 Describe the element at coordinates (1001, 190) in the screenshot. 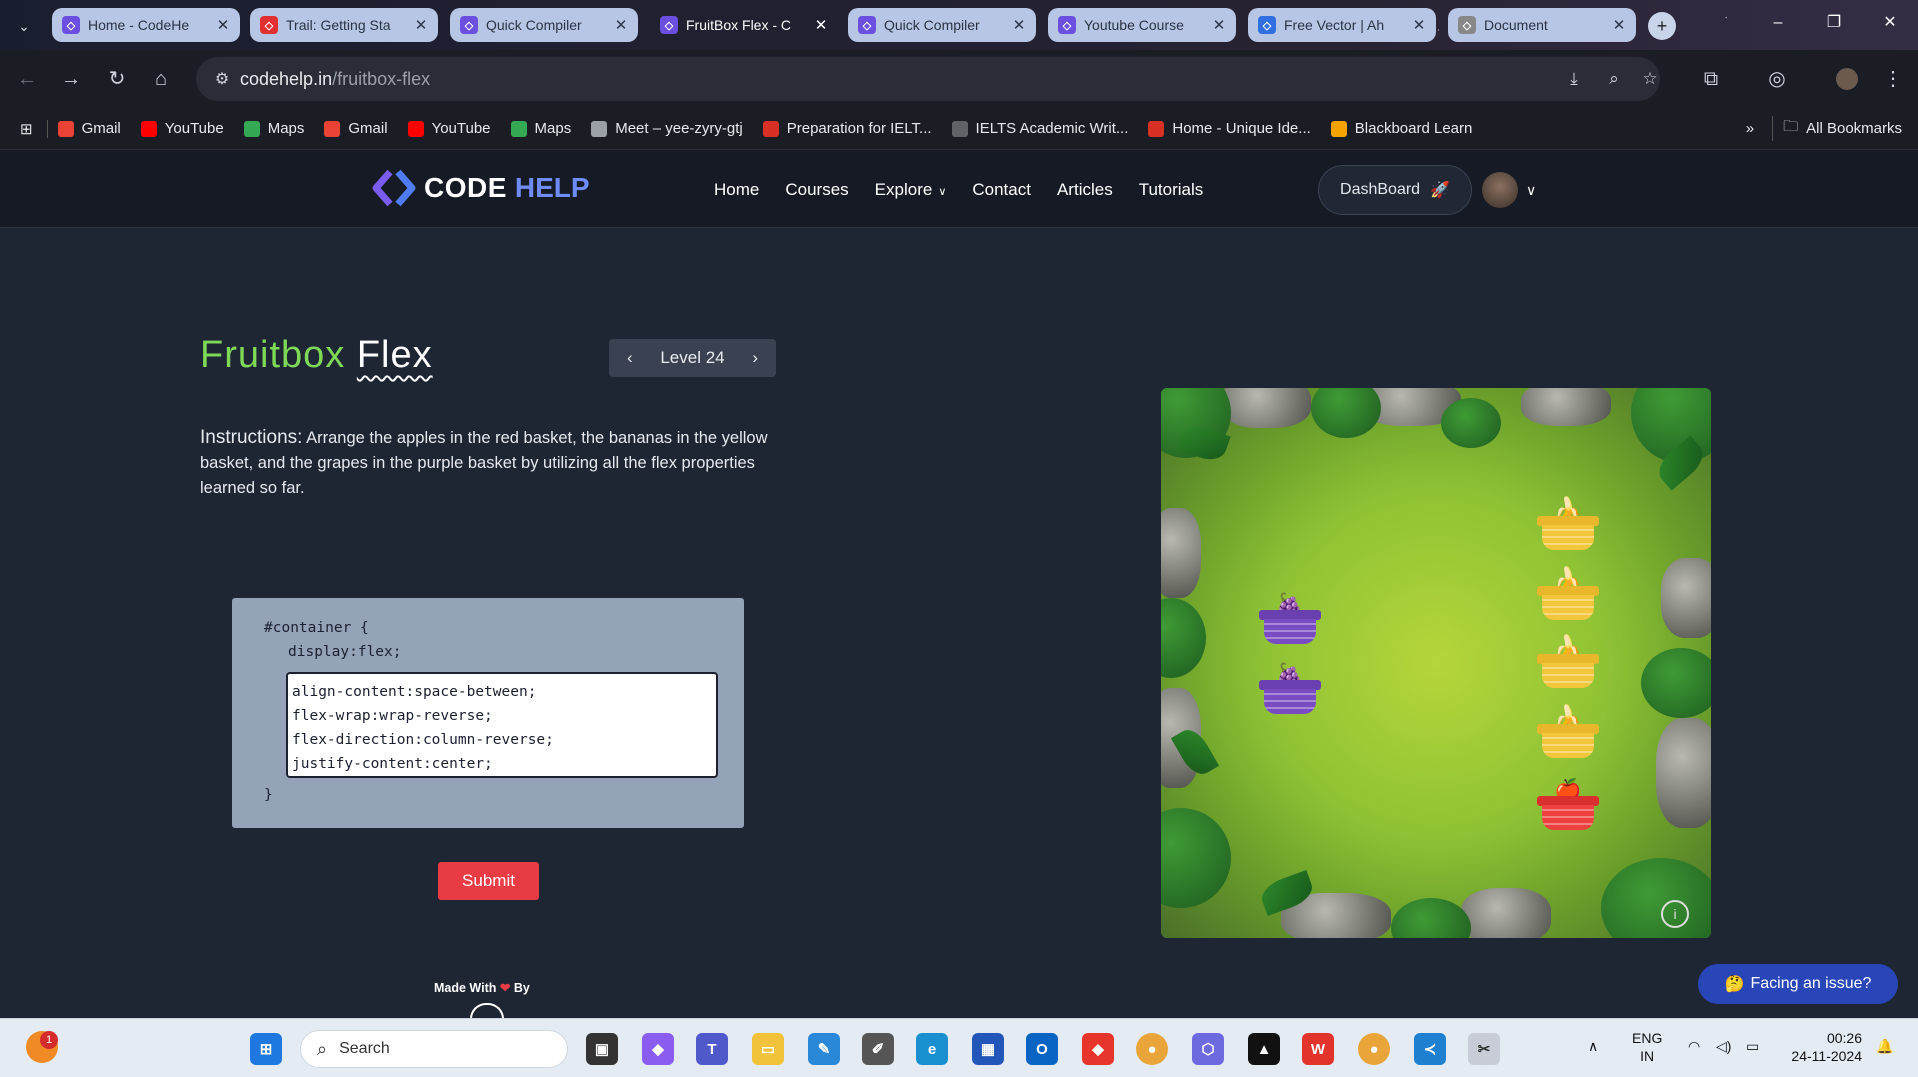

I see `nav-contact: Contact` at that location.